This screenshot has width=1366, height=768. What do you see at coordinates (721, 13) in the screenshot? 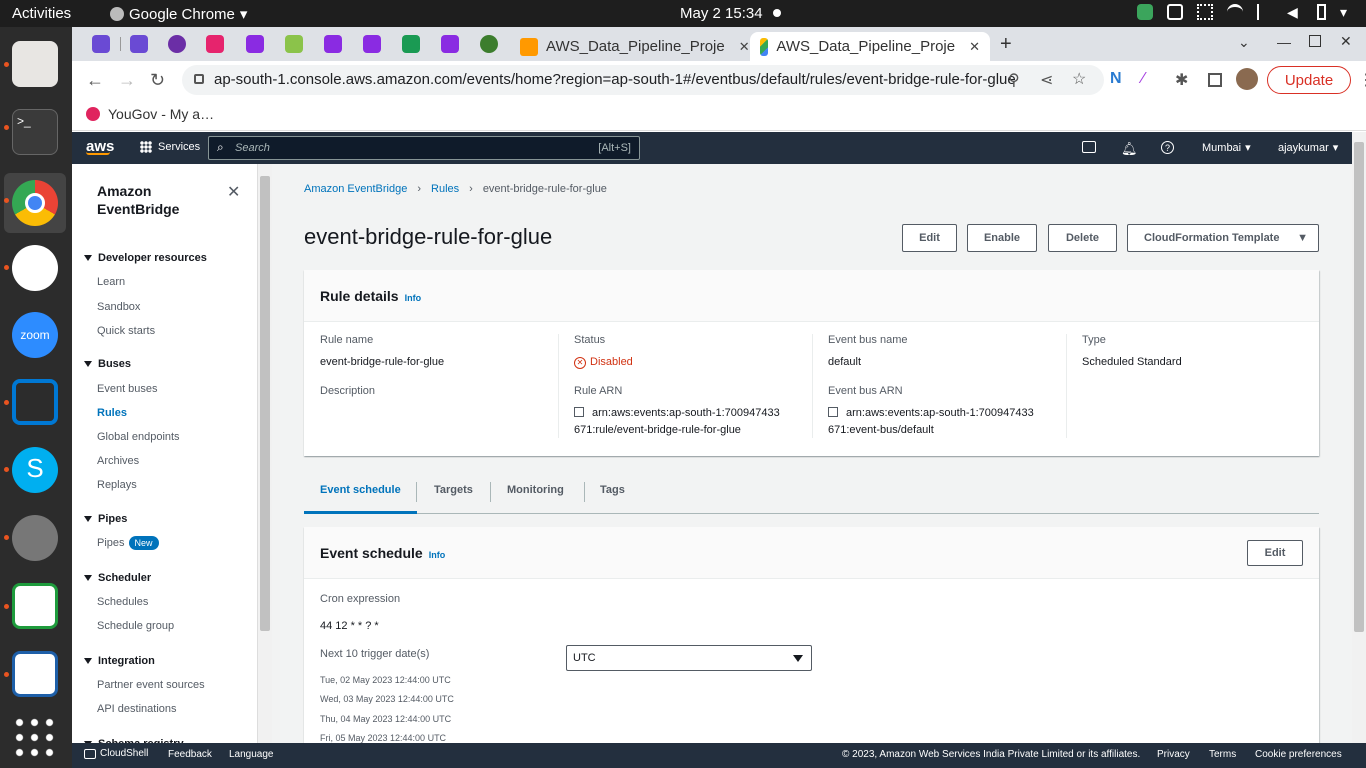
I see `clock: May 2 15:34` at bounding box center [721, 13].